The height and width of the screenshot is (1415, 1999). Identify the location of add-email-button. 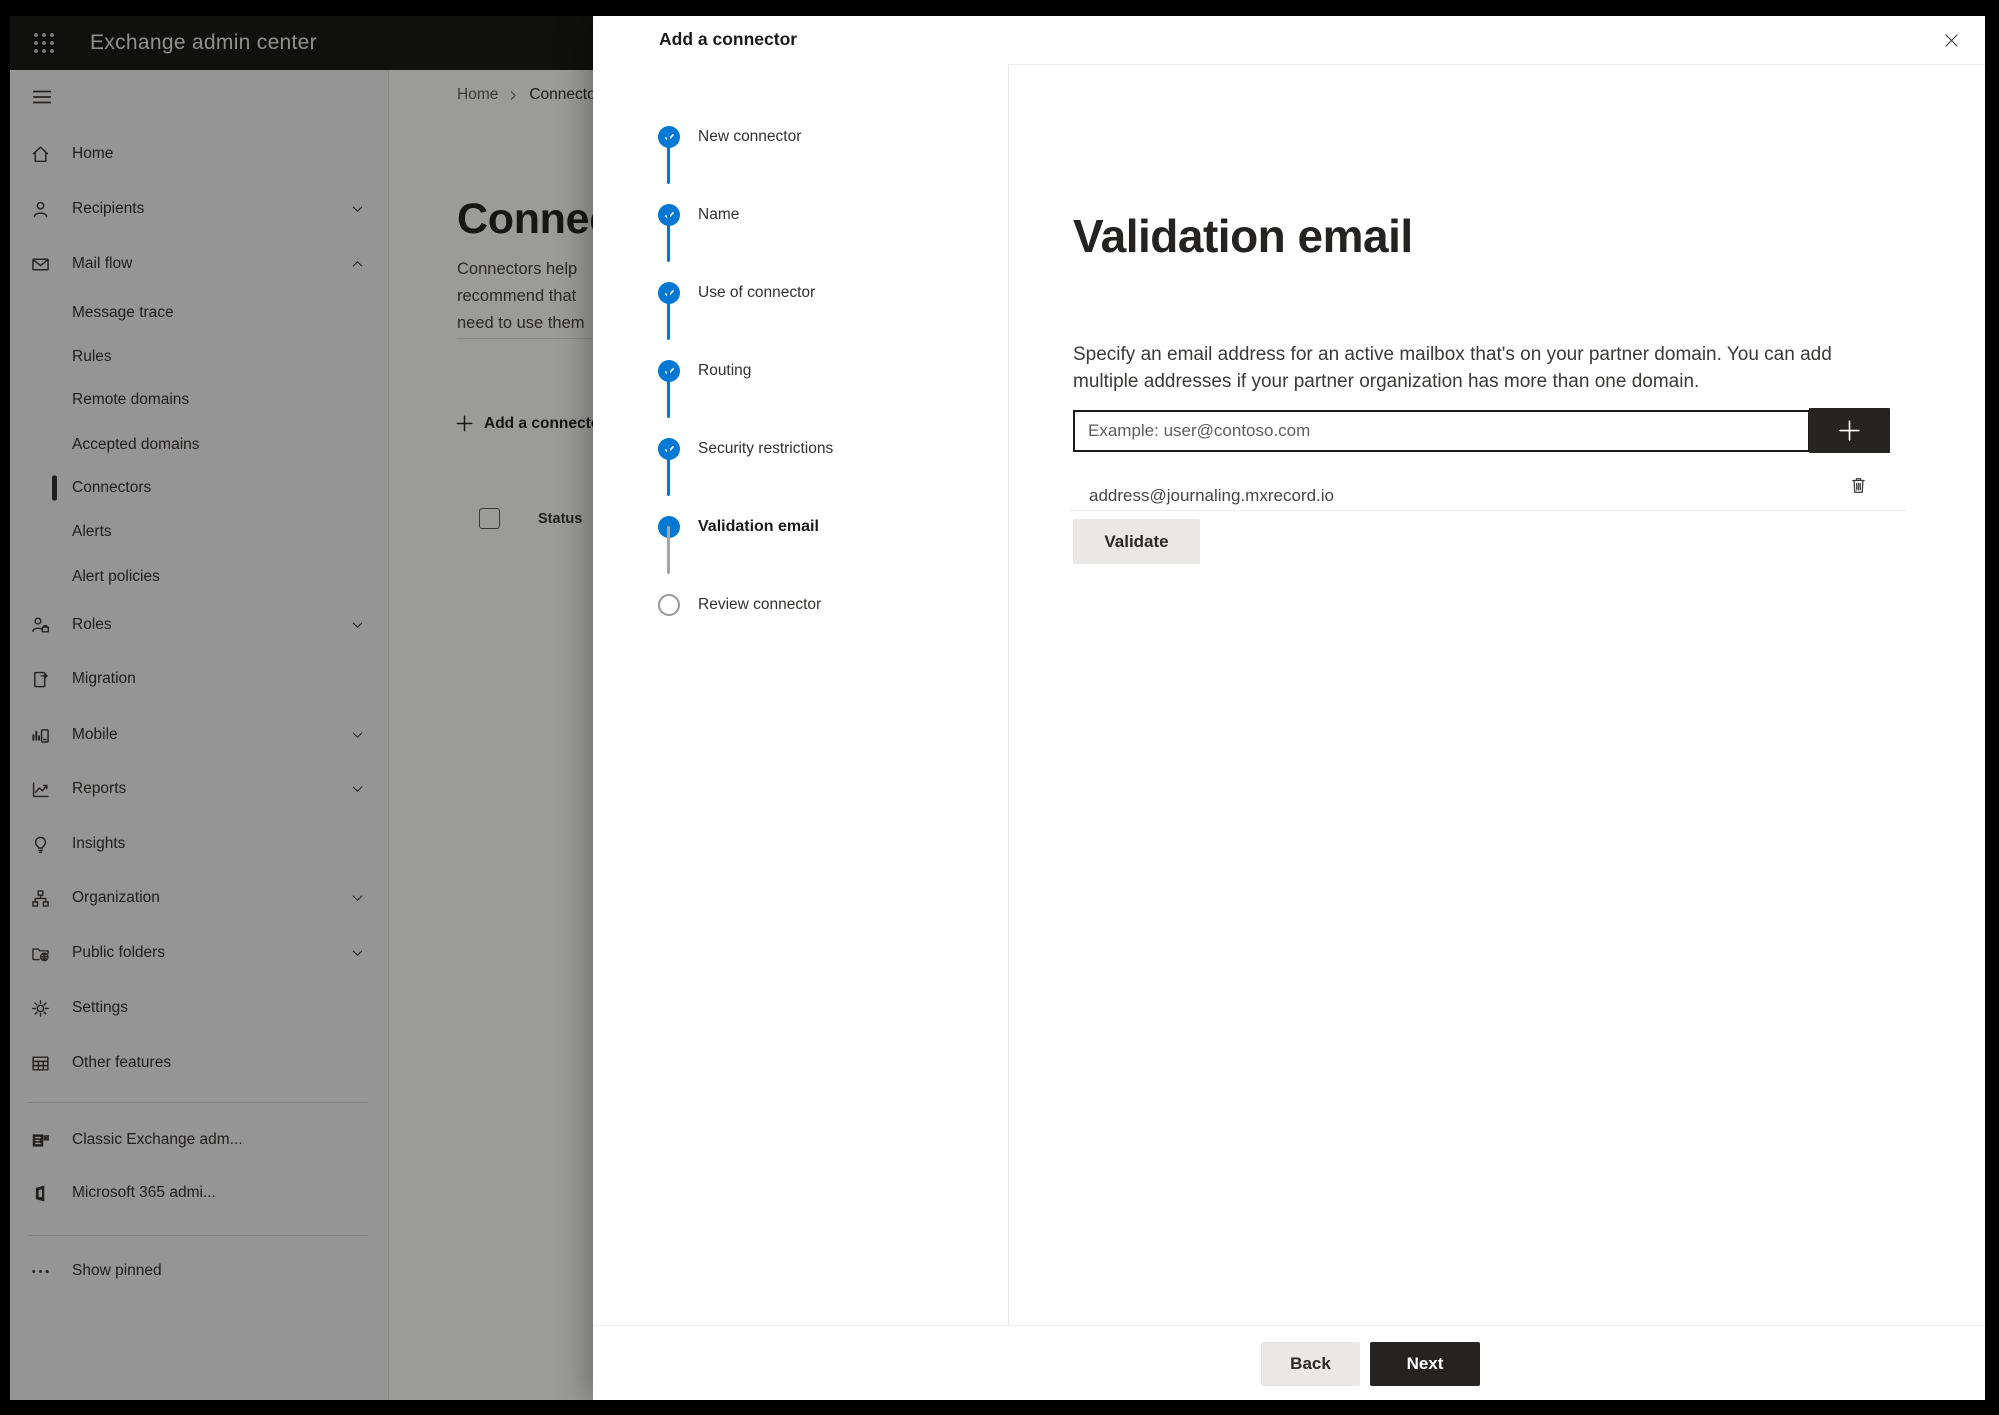
(1849, 430).